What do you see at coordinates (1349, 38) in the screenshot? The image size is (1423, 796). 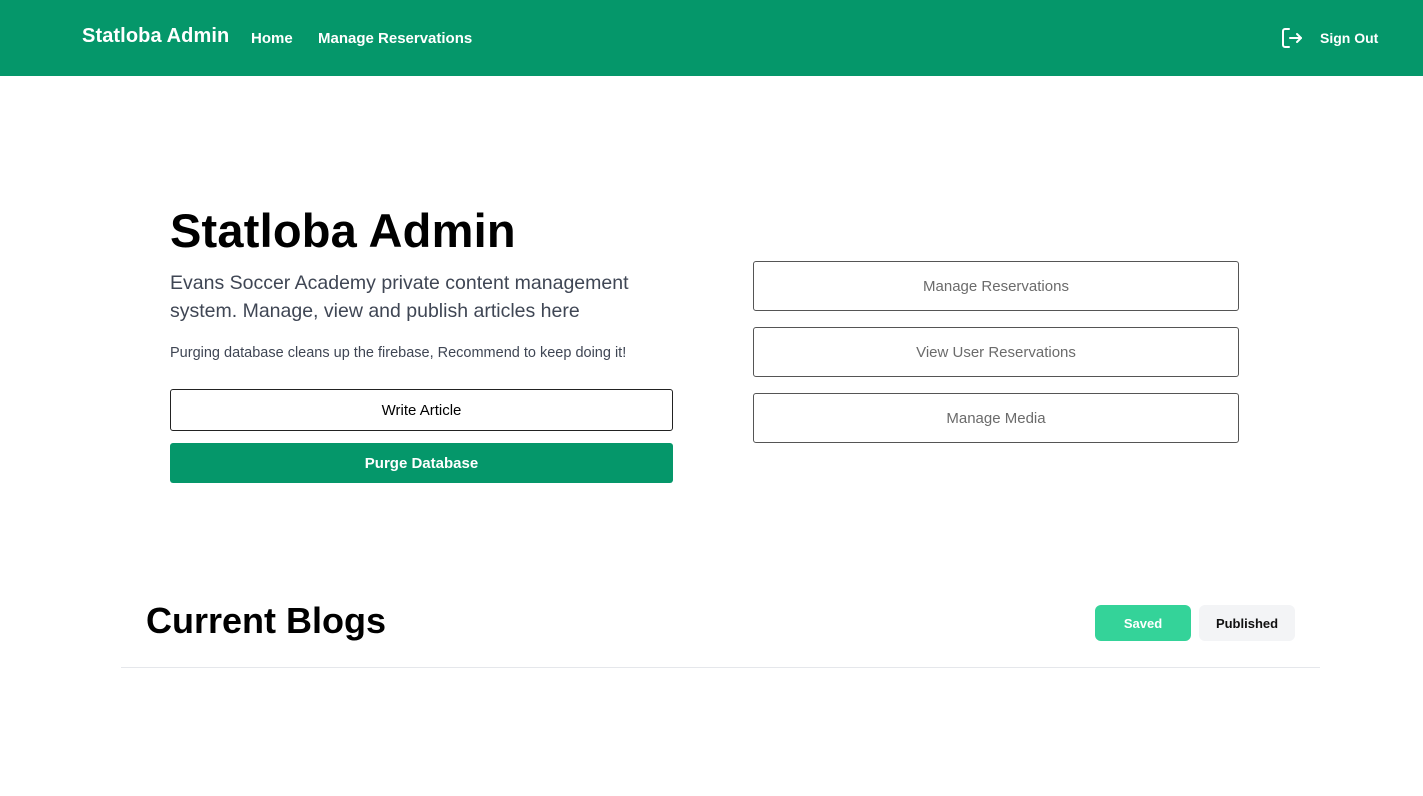 I see `sign-out-label: Sign Out` at bounding box center [1349, 38].